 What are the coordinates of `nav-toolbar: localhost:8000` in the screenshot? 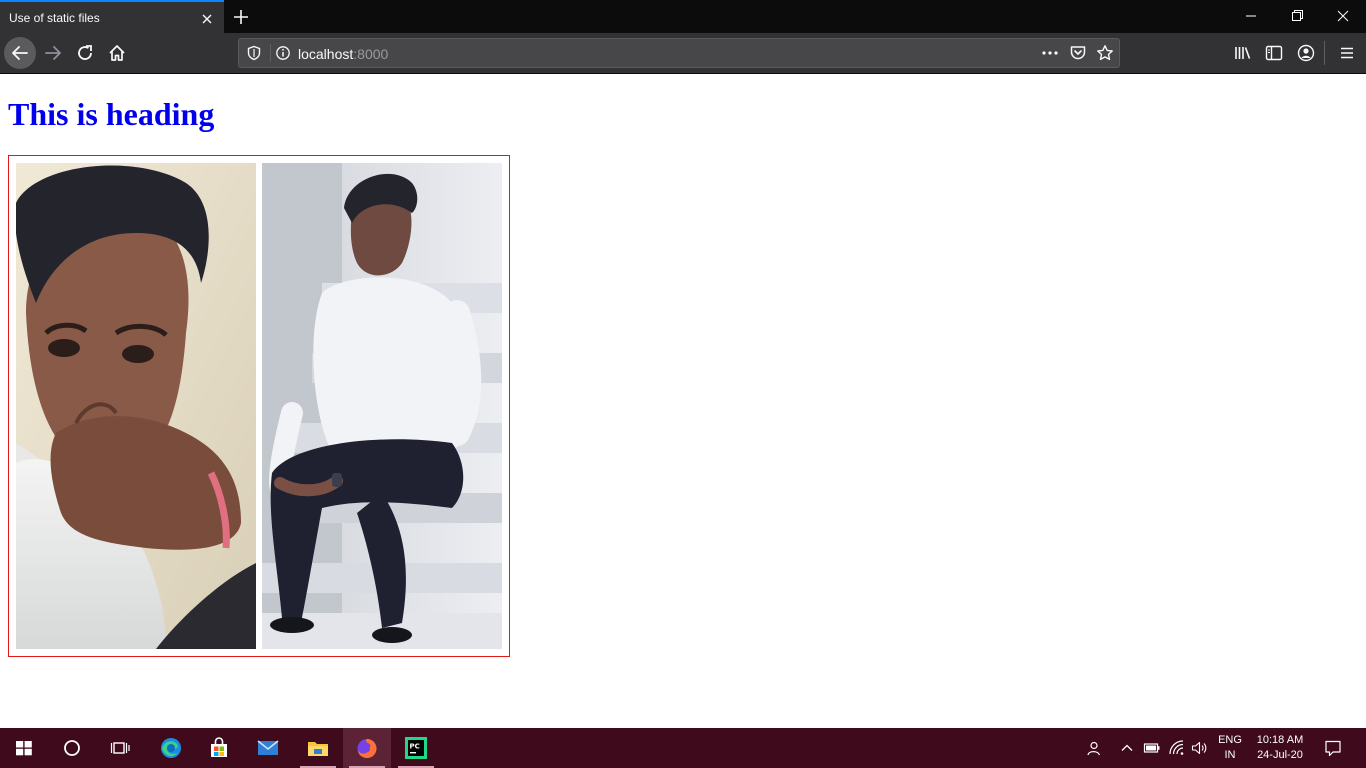 It's located at (683, 53).